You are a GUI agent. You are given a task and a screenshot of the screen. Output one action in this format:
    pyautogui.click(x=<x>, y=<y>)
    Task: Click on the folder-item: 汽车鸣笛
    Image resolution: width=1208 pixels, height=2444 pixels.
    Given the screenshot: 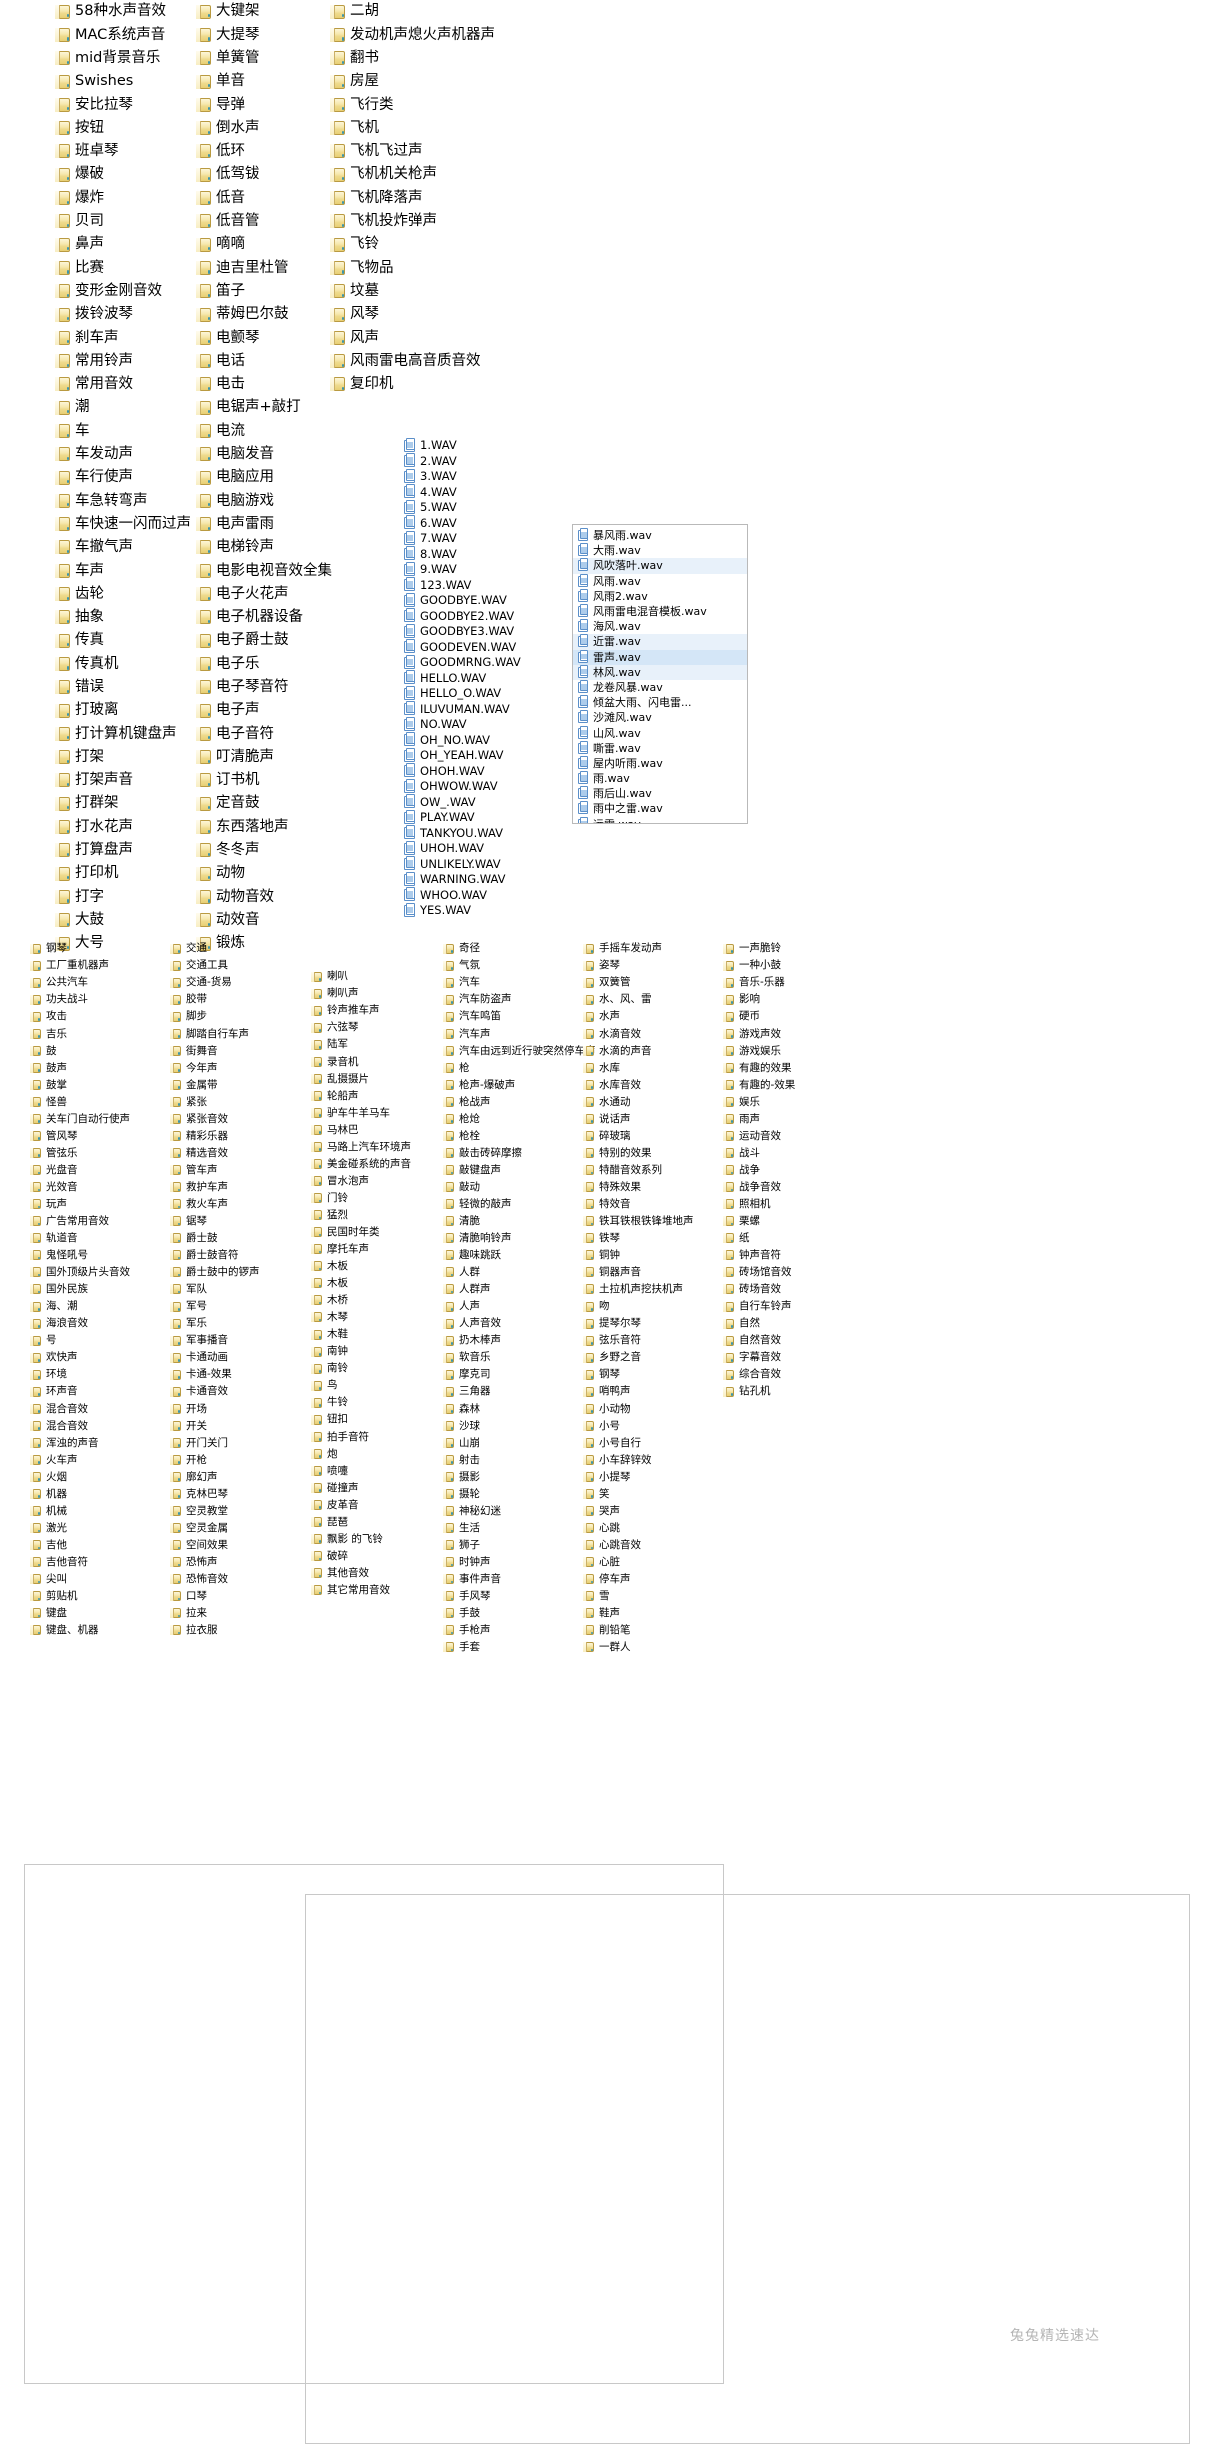 What is the action you would take?
    pyautogui.click(x=519, y=1016)
    